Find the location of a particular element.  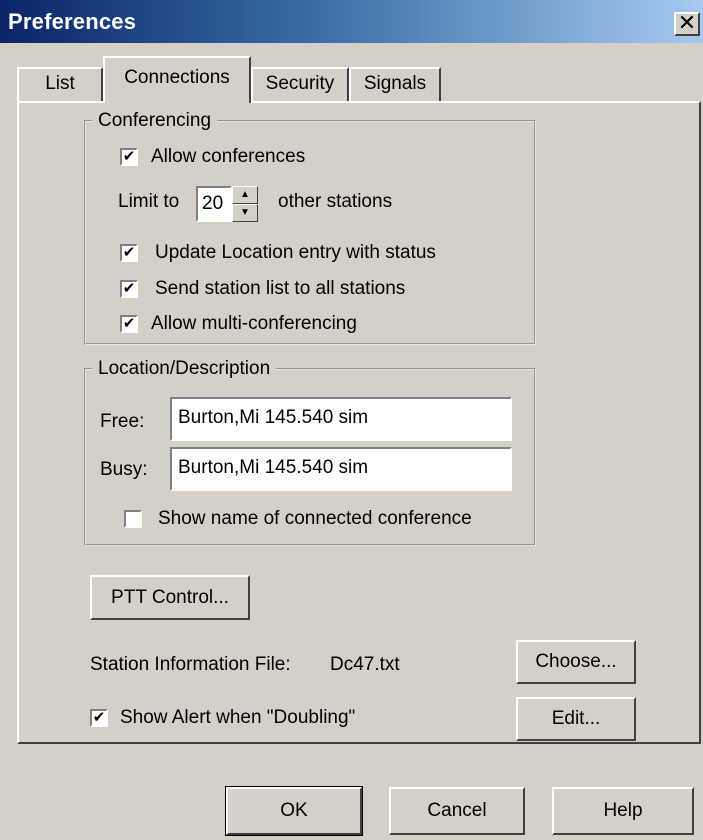

show-alert-checkbox: ✔ is located at coordinates (99, 718).